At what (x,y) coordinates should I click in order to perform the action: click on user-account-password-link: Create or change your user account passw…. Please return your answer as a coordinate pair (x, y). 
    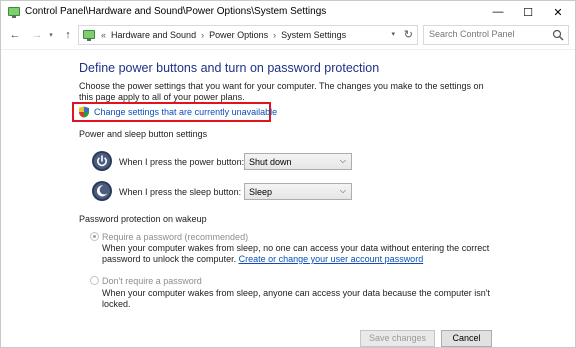
    Looking at the image, I should click on (331, 259).